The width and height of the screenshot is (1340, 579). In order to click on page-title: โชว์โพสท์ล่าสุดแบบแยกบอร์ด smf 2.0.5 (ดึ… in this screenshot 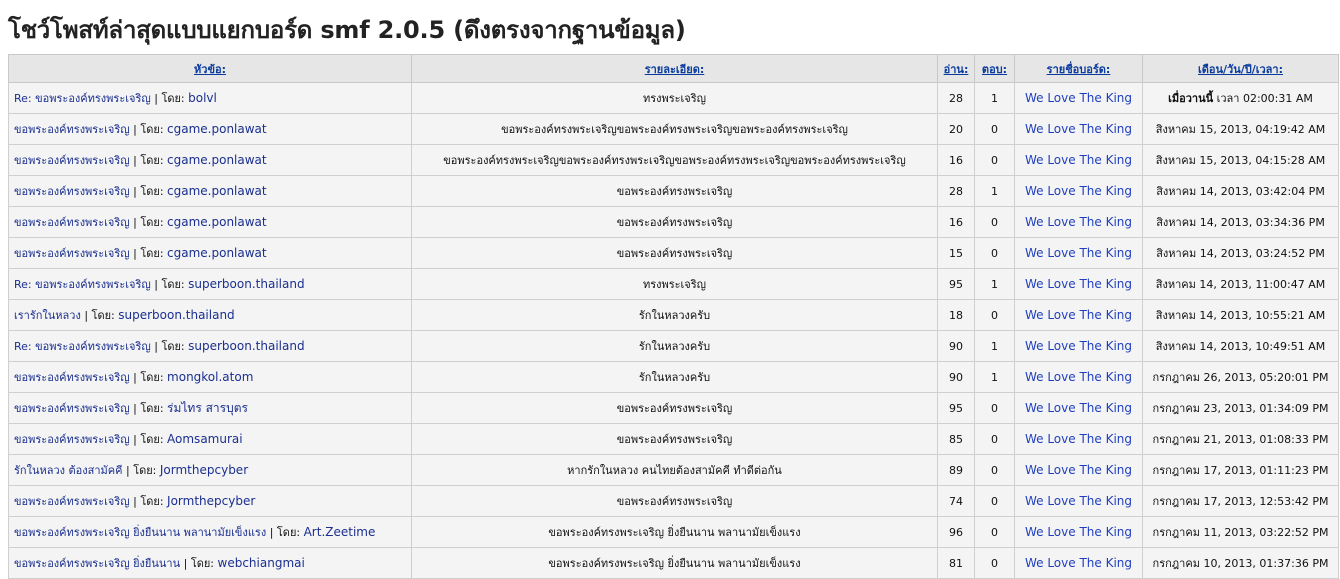, I will do `click(347, 30)`.